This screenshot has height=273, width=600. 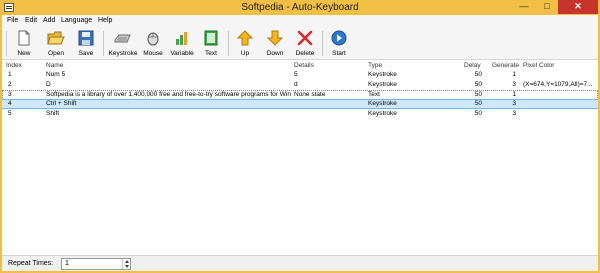 I want to click on window-title: Softpedia - Auto-Keyboard, so click(x=300, y=7).